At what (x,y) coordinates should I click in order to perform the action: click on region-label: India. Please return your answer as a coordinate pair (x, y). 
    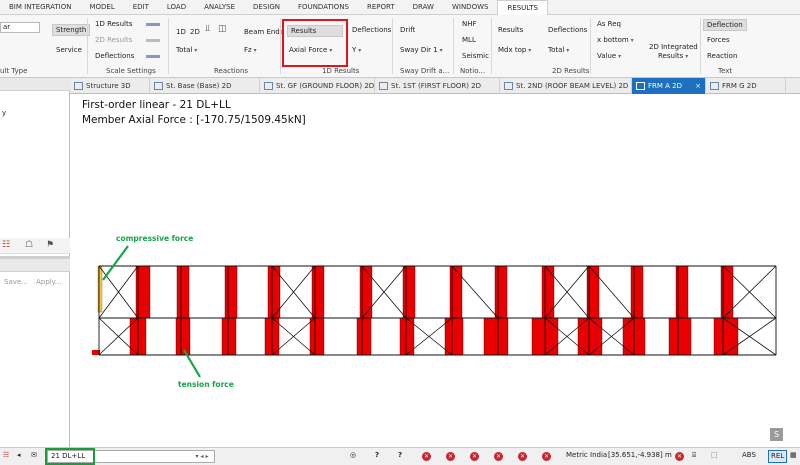
    Looking at the image, I should click on (598, 455).